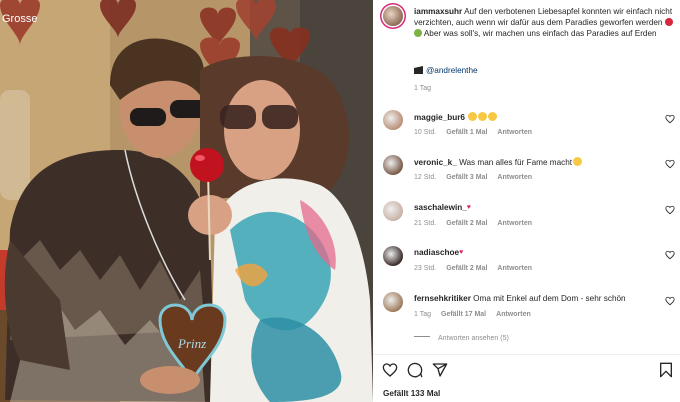  What do you see at coordinates (393, 16) in the screenshot?
I see `author-avatar` at bounding box center [393, 16].